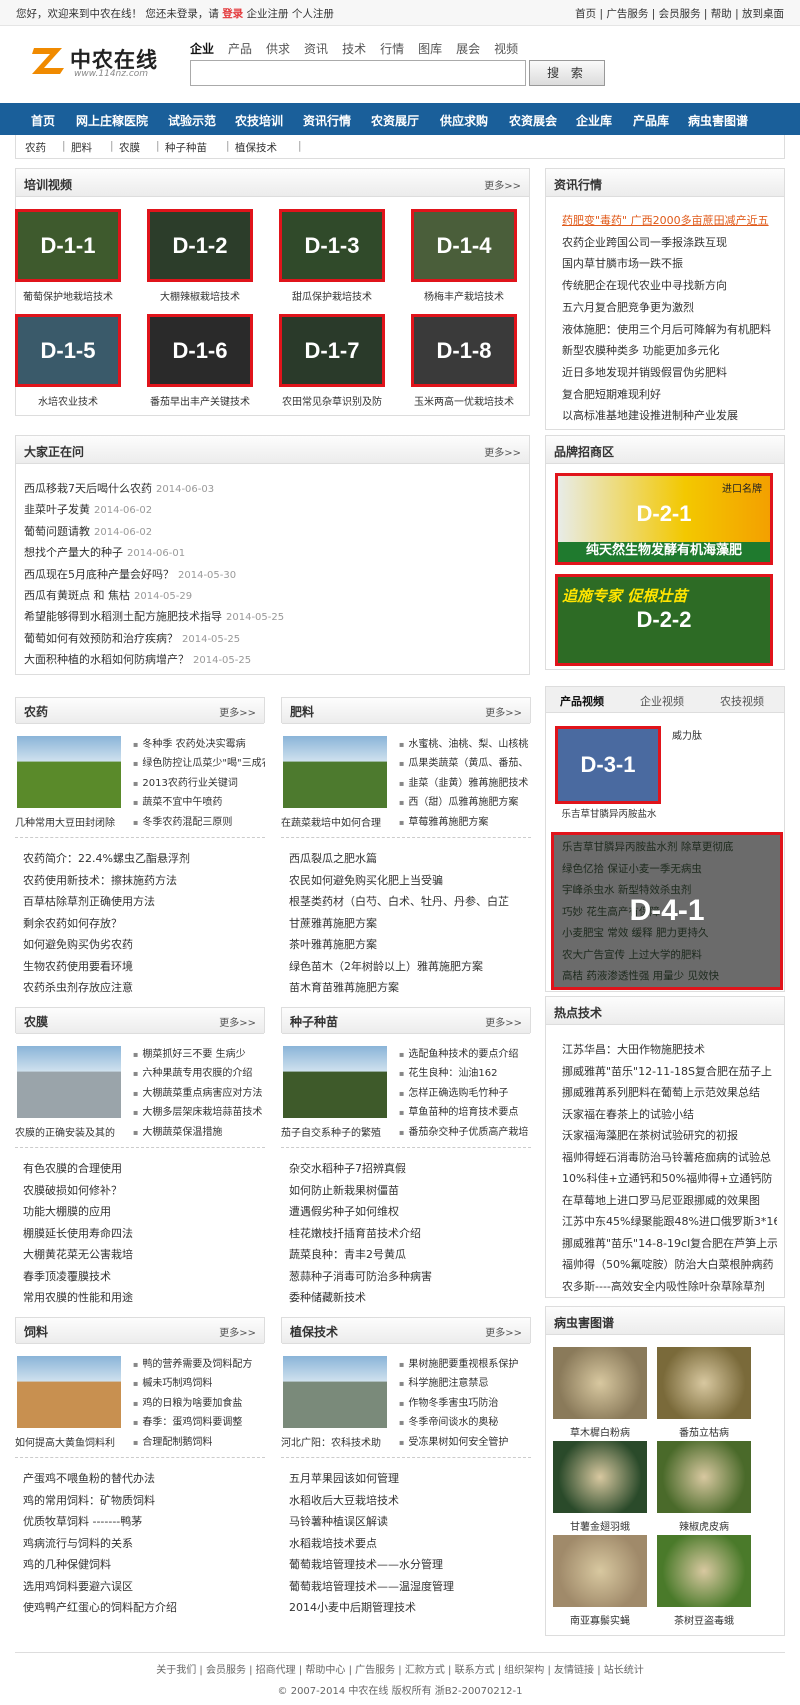 This screenshot has width=800, height=1705. I want to click on hot-tech-item: 10%科佳+立通钙和50%福帅得+立通钙防, so click(669, 1178).